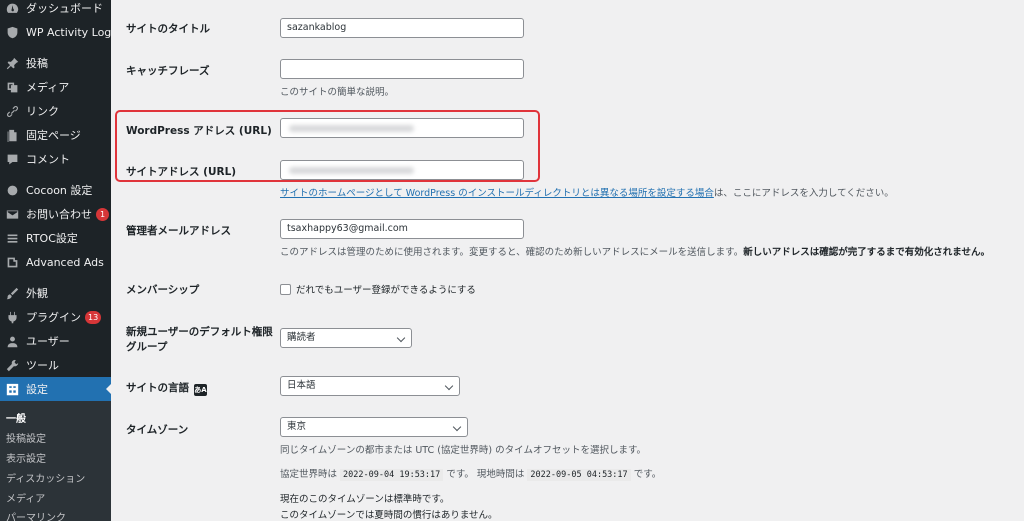 Image resolution: width=1024 pixels, height=521 pixels. What do you see at coordinates (12, 341) in the screenshot?
I see `user-icon` at bounding box center [12, 341].